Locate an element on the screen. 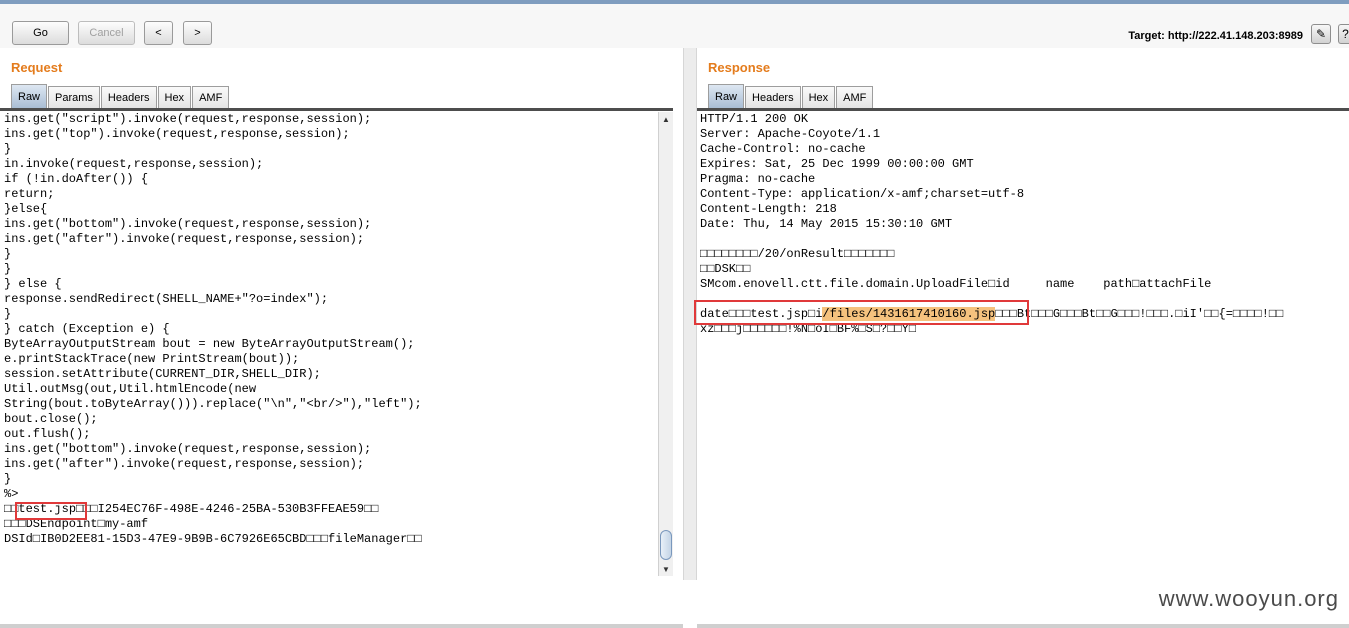 This screenshot has height=628, width=1349. response-tabs: Raw Headers Hex AMF is located at coordinates (791, 96).